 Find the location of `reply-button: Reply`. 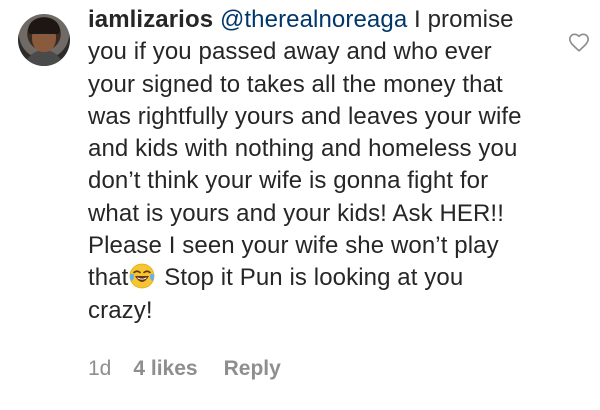

reply-button: Reply is located at coordinates (252, 369).